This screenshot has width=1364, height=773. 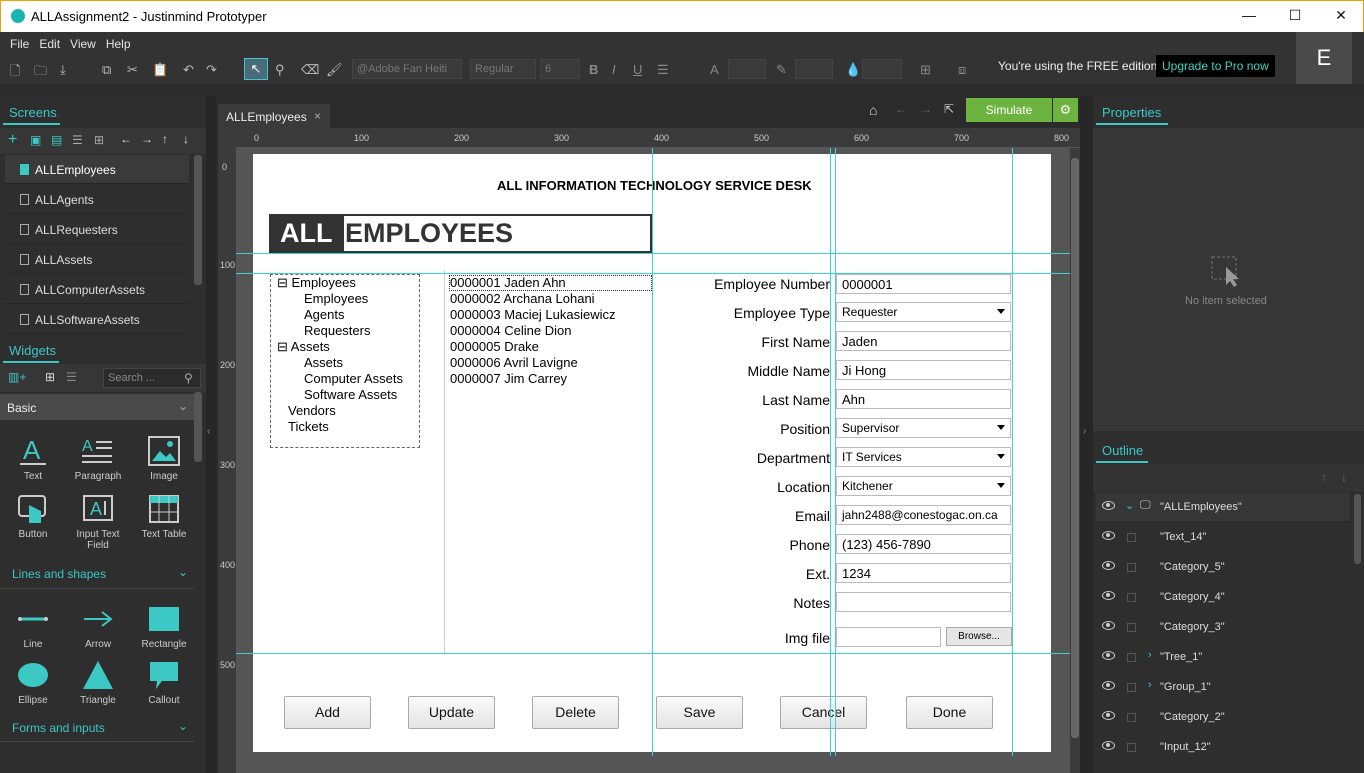 I want to click on delete-button: Delete, so click(x=575, y=712).